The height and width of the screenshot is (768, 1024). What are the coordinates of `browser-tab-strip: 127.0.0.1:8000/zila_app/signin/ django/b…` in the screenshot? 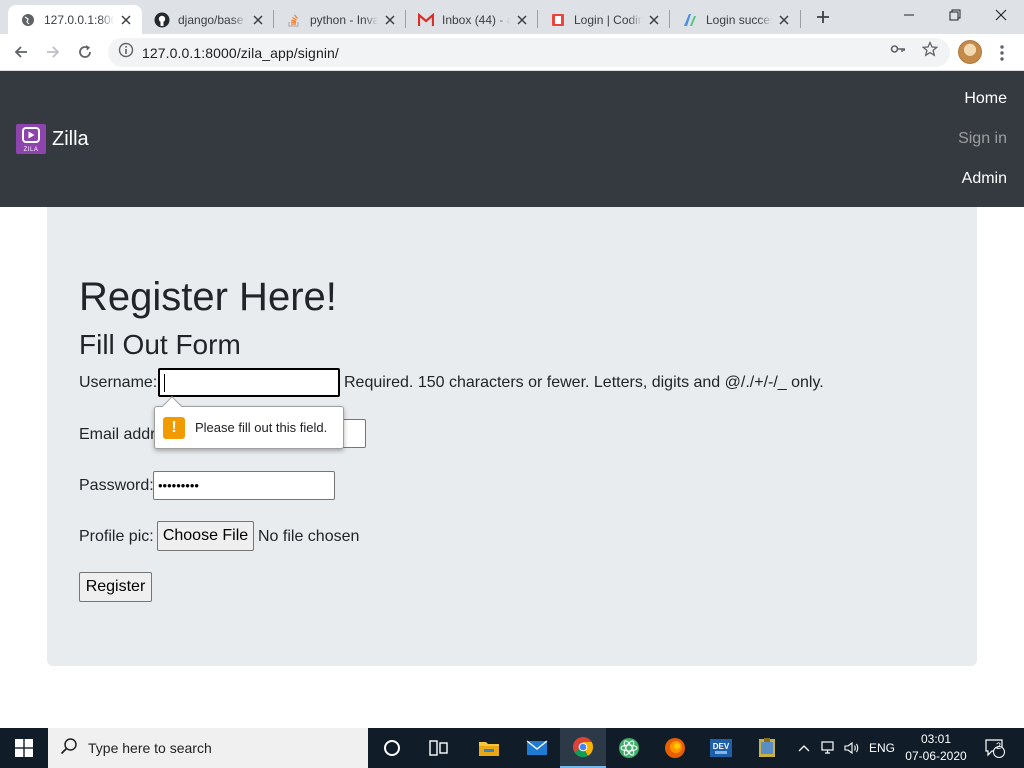 It's located at (512, 17).